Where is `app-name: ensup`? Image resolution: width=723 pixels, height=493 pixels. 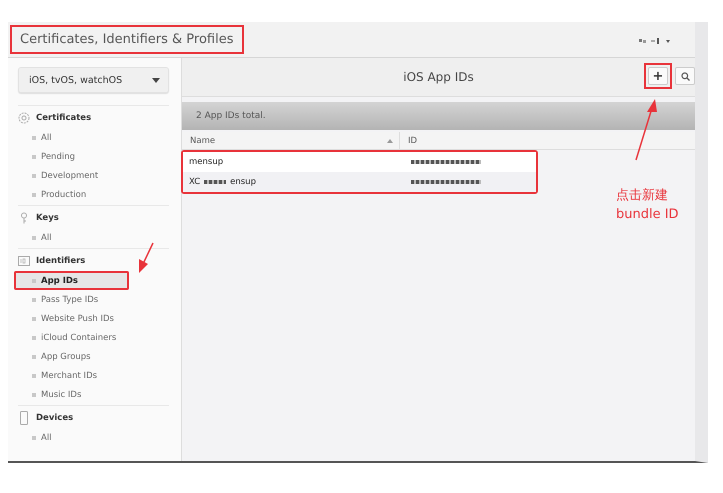
app-name: ensup is located at coordinates (243, 182).